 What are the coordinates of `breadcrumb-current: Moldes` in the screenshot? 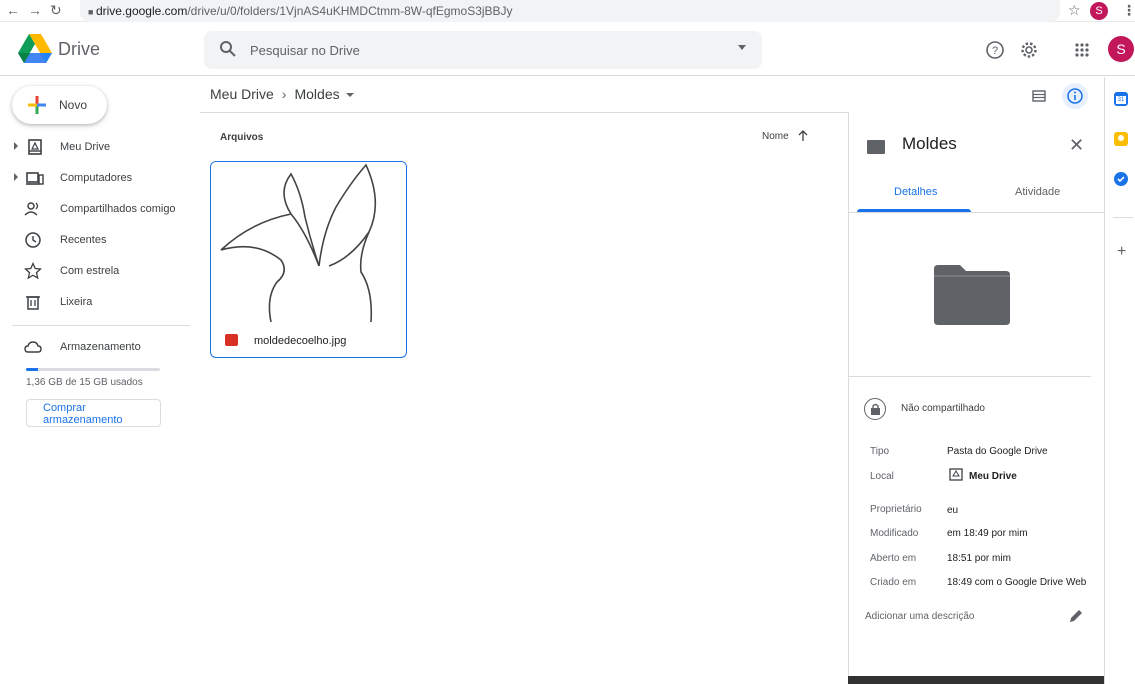 It's located at (316, 94).